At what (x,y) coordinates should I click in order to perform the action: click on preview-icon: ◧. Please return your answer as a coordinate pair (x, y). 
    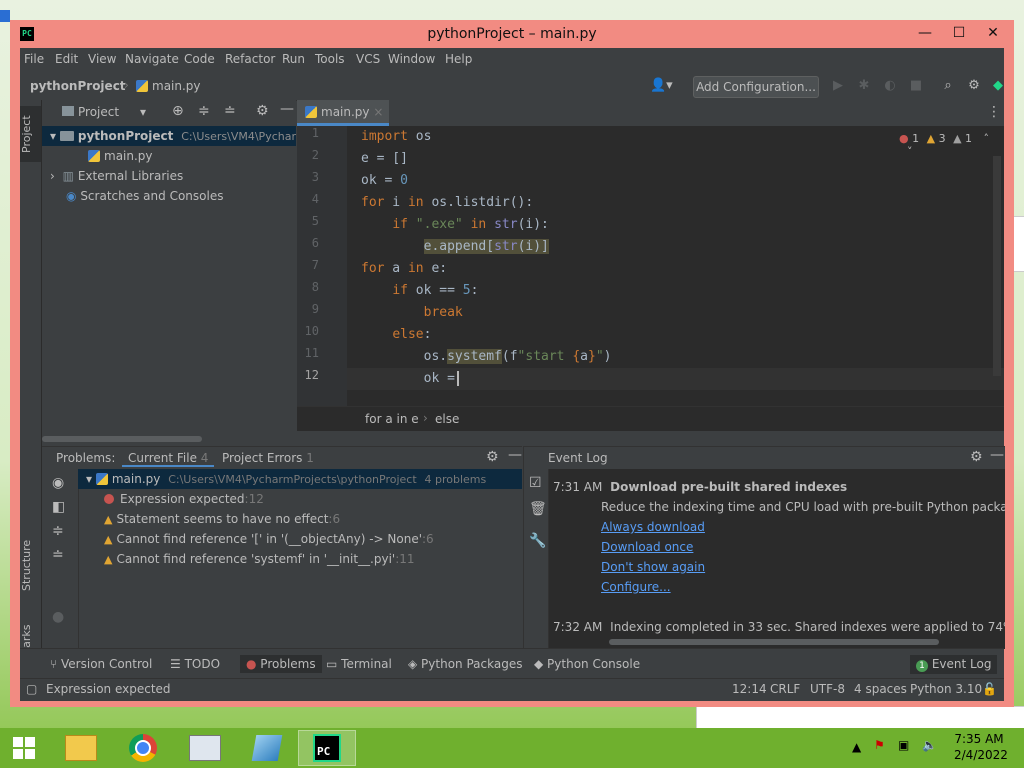
    Looking at the image, I should click on (58, 507).